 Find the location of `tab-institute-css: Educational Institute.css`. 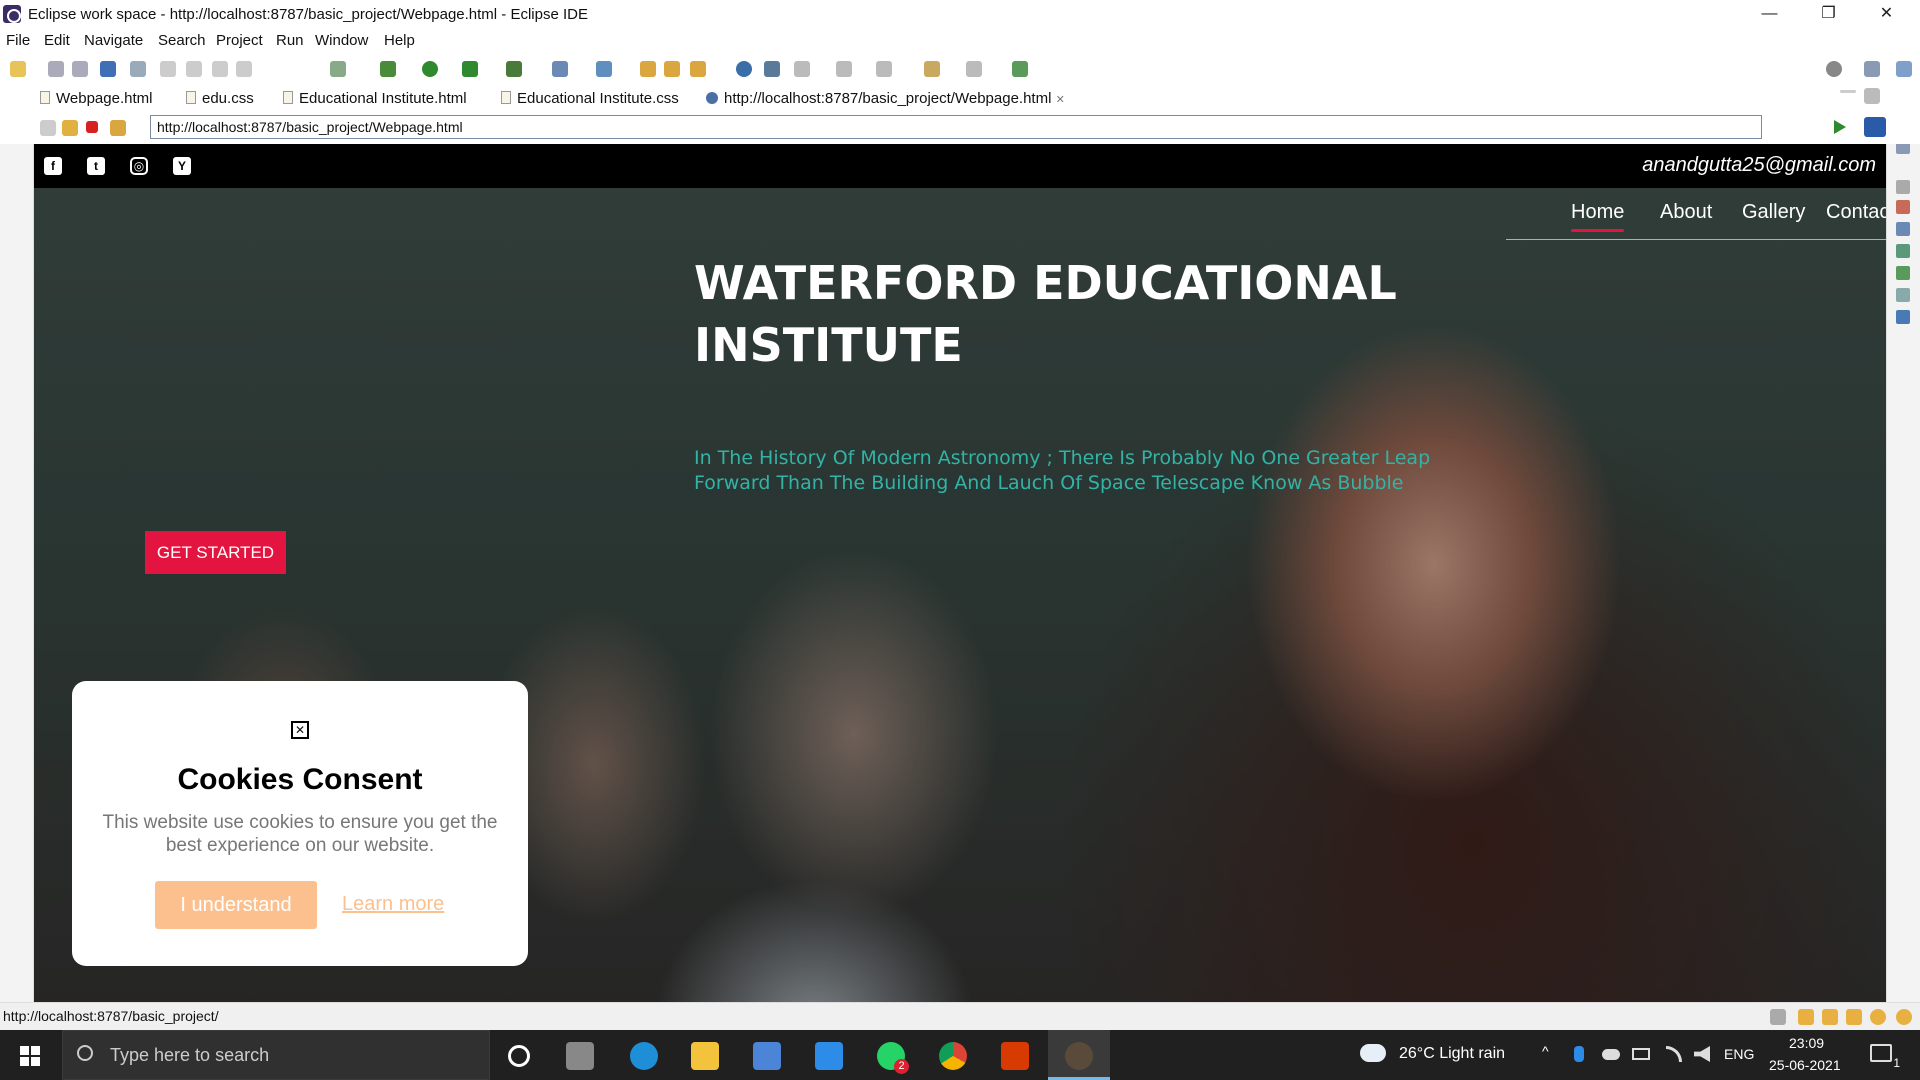

tab-institute-css: Educational Institute.css is located at coordinates (590, 98).